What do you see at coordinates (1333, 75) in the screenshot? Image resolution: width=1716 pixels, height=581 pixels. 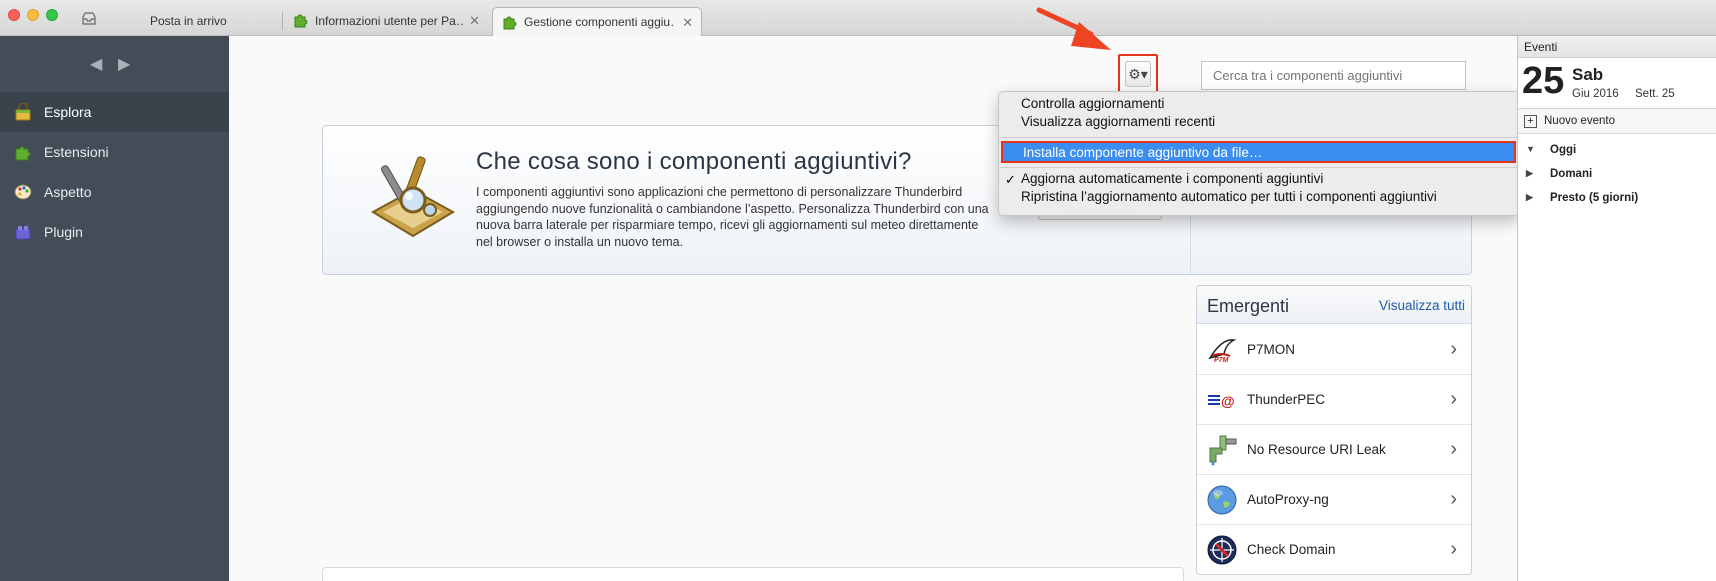 I see `search-input` at bounding box center [1333, 75].